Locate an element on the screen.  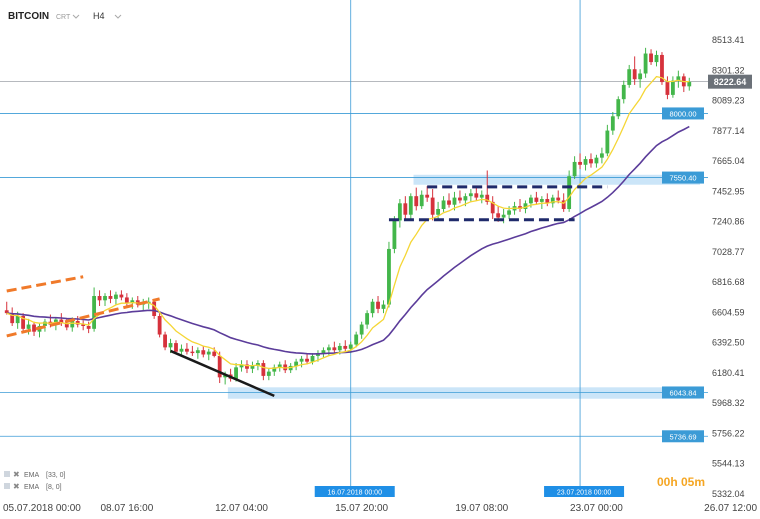
y-tick-label: 8089.23 is located at coordinates (728, 101).